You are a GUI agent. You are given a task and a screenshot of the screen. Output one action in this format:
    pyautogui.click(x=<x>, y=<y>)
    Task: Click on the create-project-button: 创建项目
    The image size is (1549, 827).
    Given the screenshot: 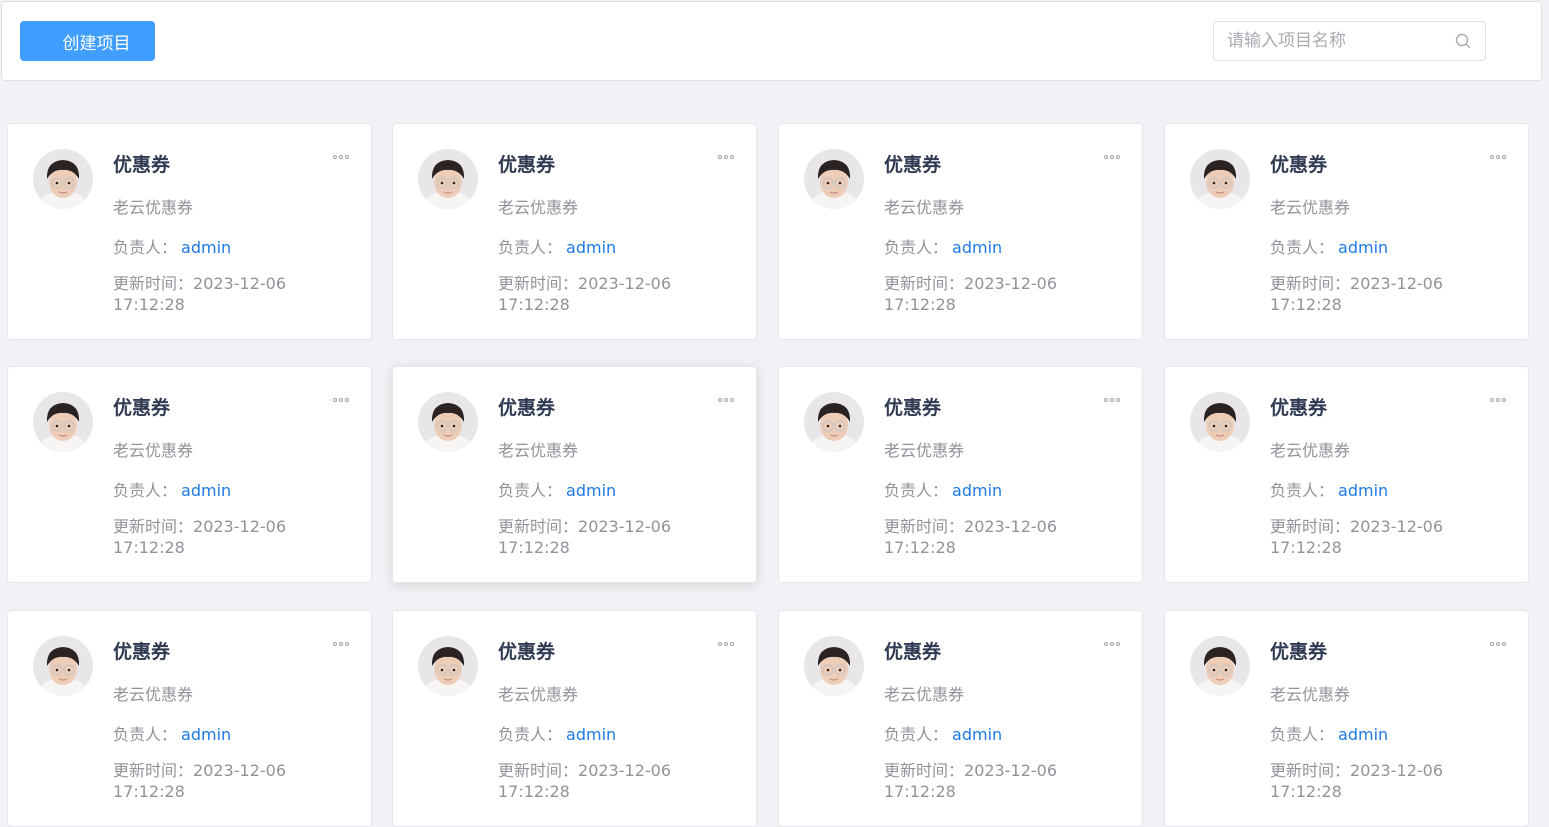 What is the action you would take?
    pyautogui.click(x=87, y=41)
    